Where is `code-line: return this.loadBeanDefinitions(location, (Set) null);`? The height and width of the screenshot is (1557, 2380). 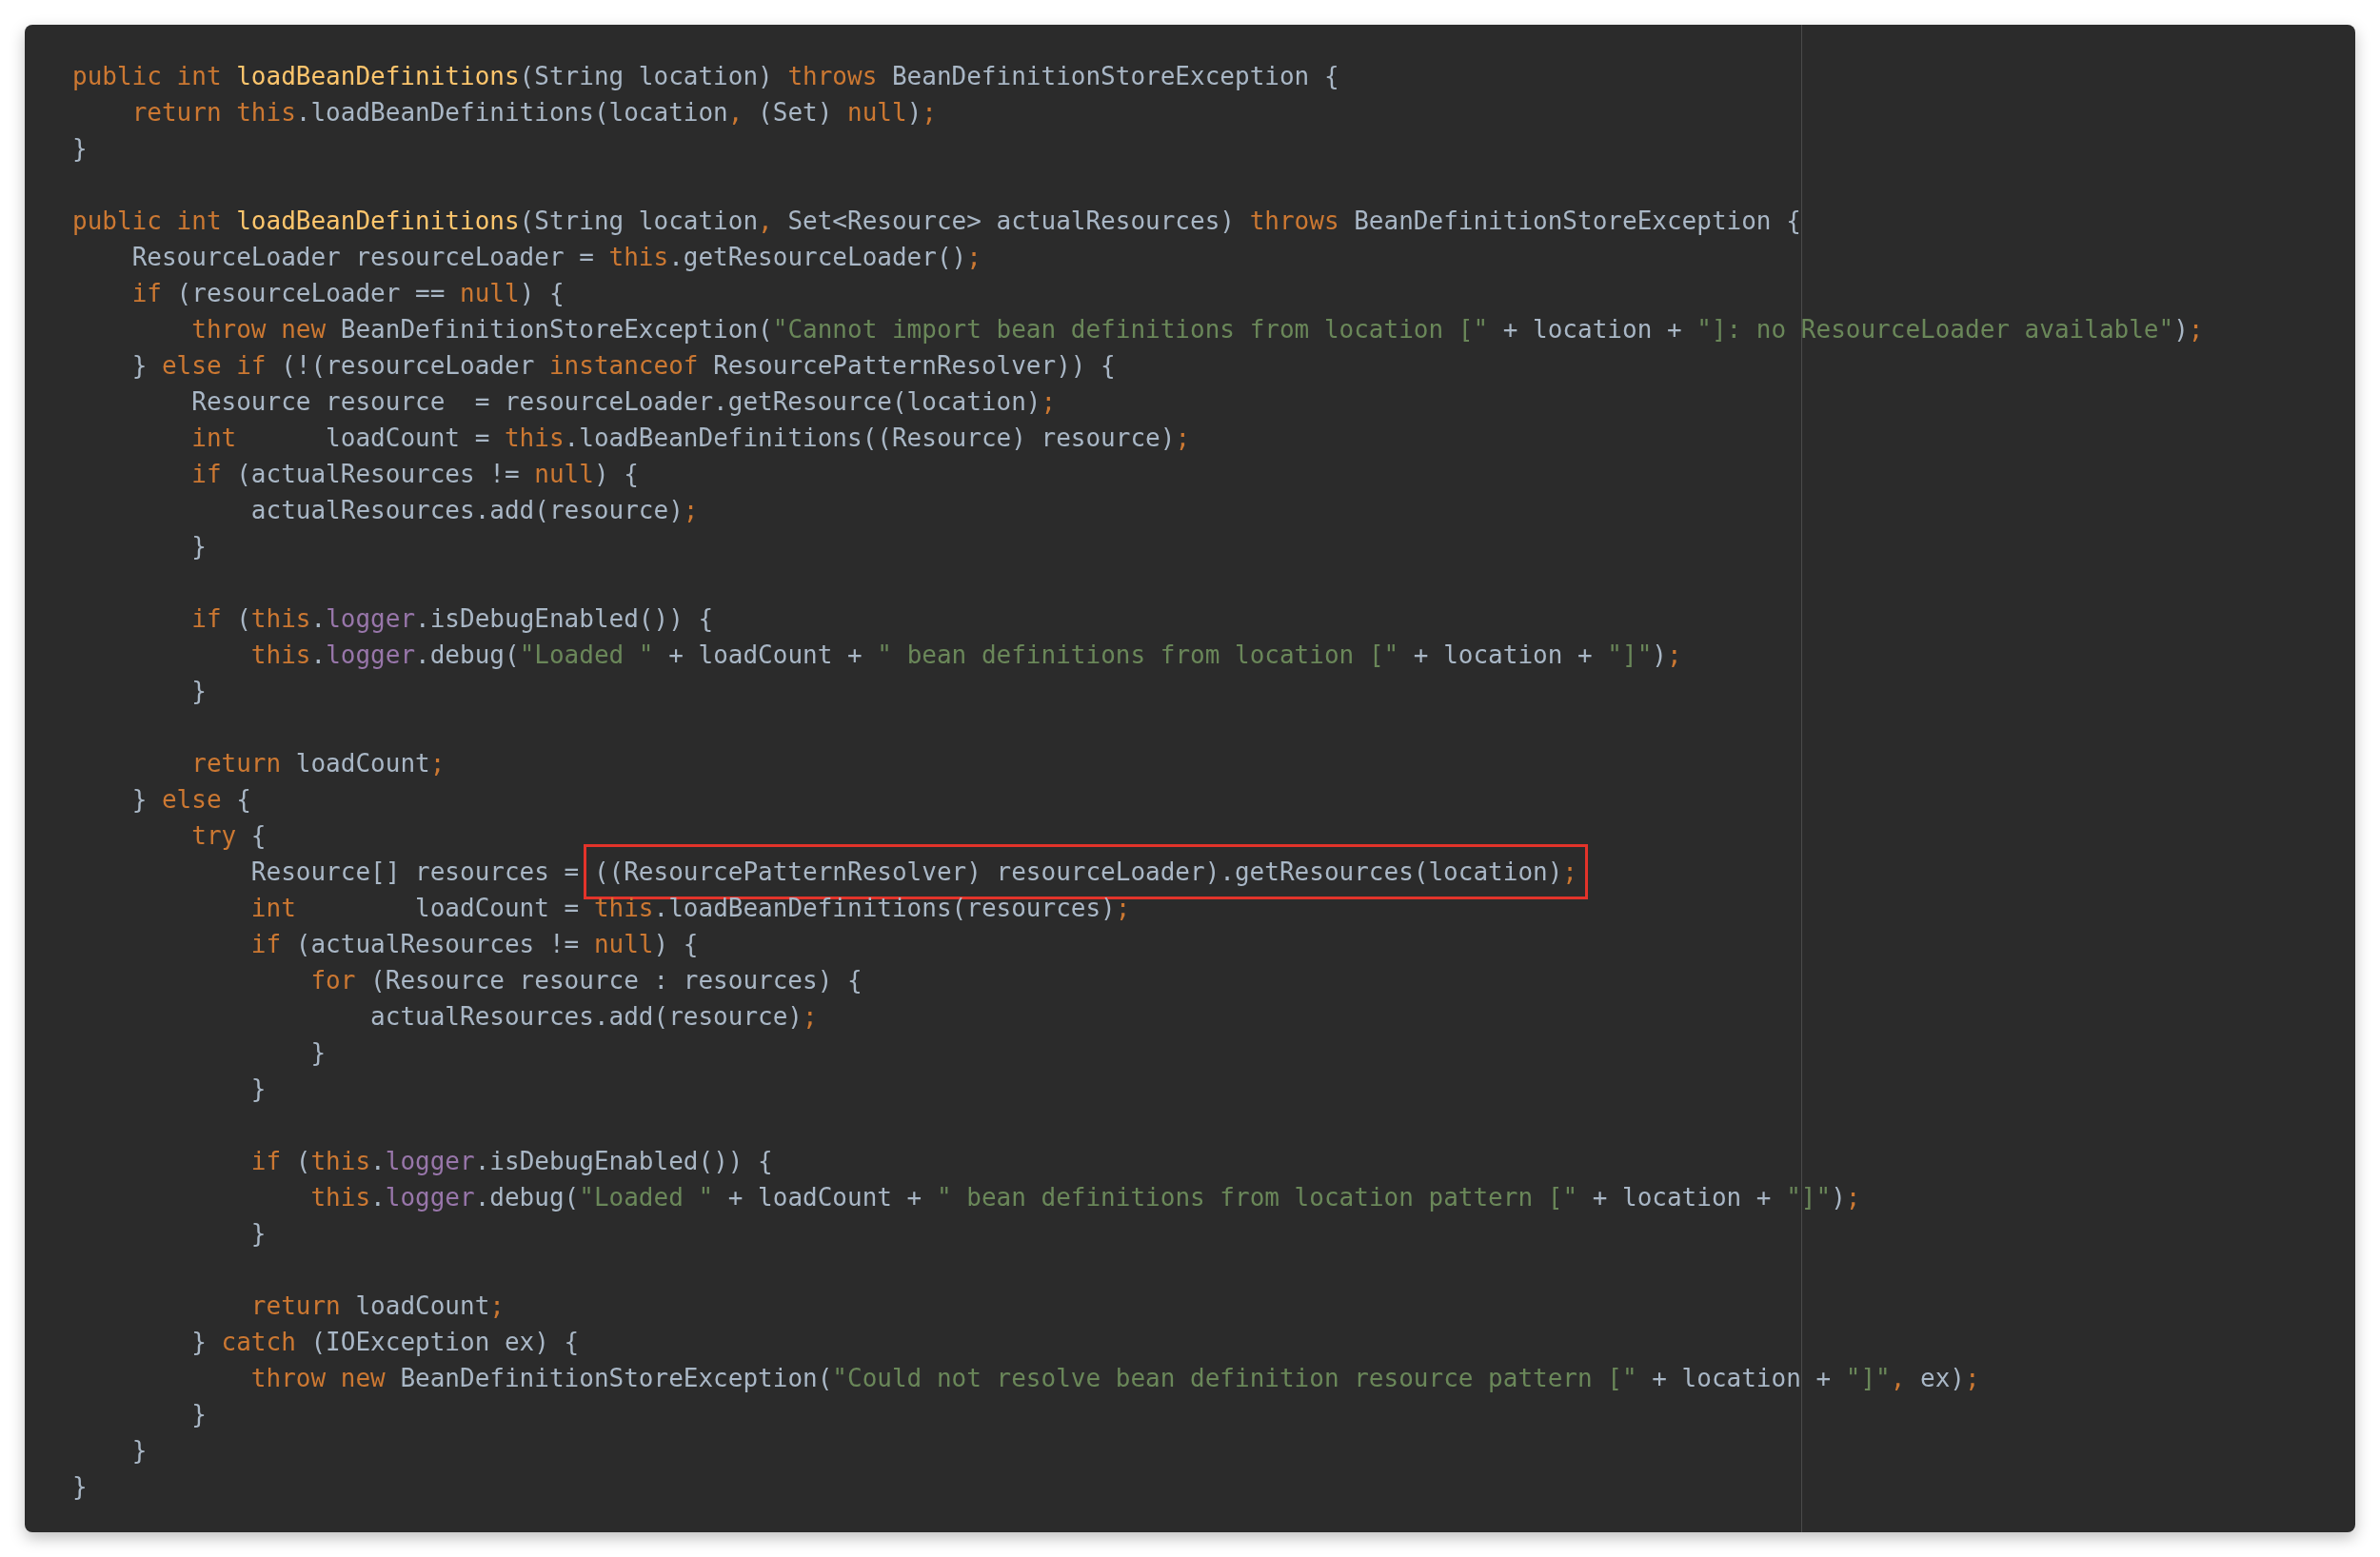 code-line: return this.loadBeanDefinitions(location, (Set) null); is located at coordinates (534, 112).